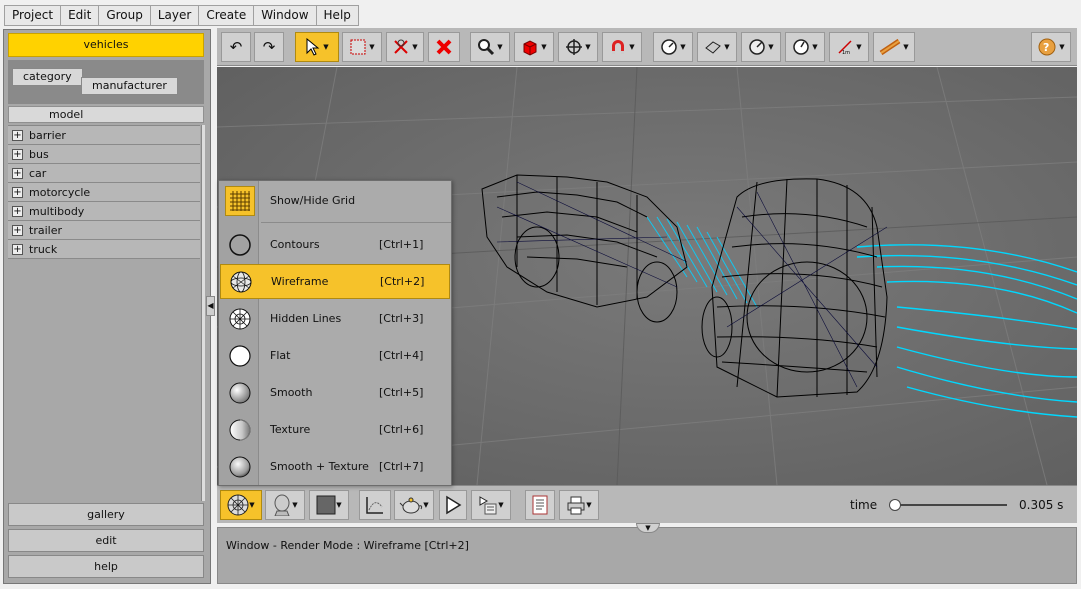 The width and height of the screenshot is (1081, 589). What do you see at coordinates (47, 77) in the screenshot?
I see `category-filter-button: category` at bounding box center [47, 77].